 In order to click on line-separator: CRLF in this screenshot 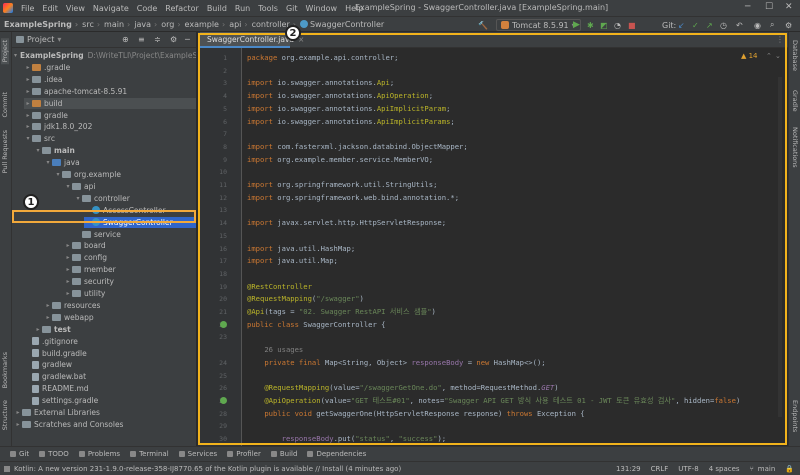, I will do `click(660, 469)`.